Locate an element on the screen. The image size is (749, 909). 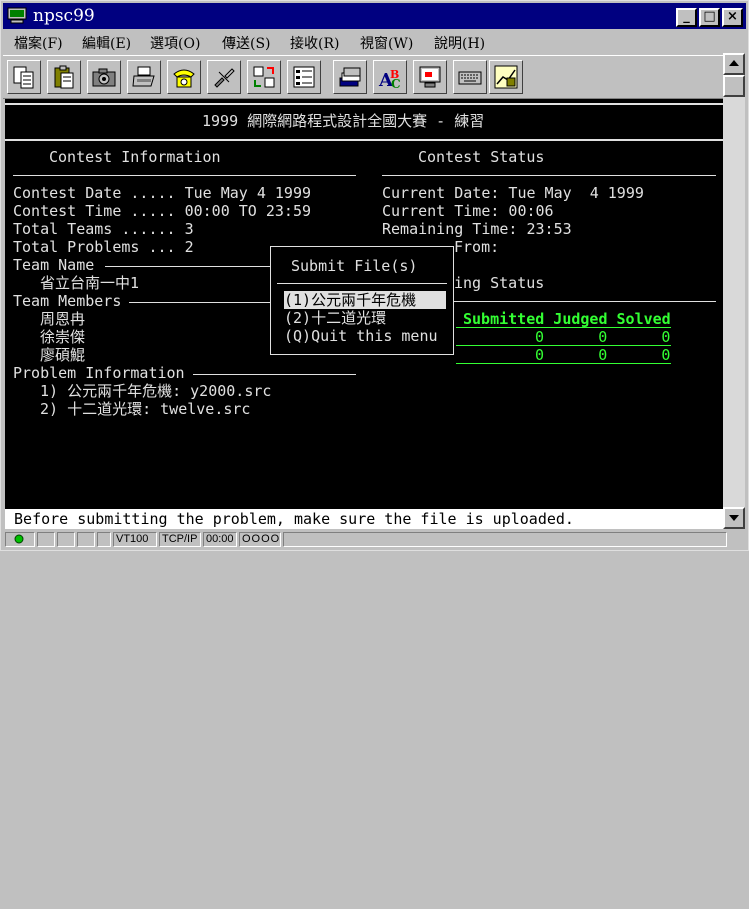
current-time: Current Time: 00:06 is located at coordinates (468, 211).